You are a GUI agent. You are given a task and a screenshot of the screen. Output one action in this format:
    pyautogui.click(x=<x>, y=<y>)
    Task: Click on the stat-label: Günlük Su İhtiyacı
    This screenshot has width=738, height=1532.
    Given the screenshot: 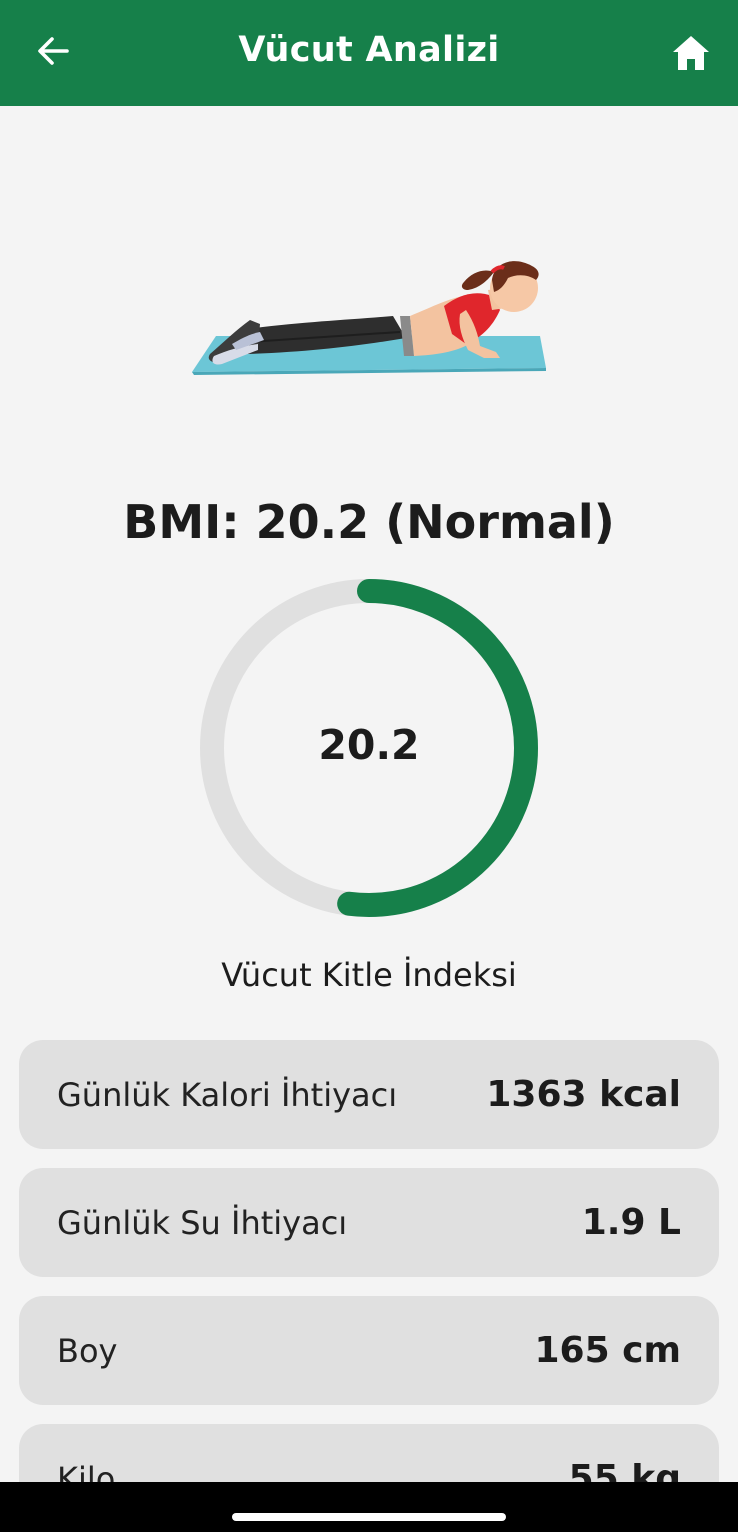 What is the action you would take?
    pyautogui.click(x=202, y=1222)
    